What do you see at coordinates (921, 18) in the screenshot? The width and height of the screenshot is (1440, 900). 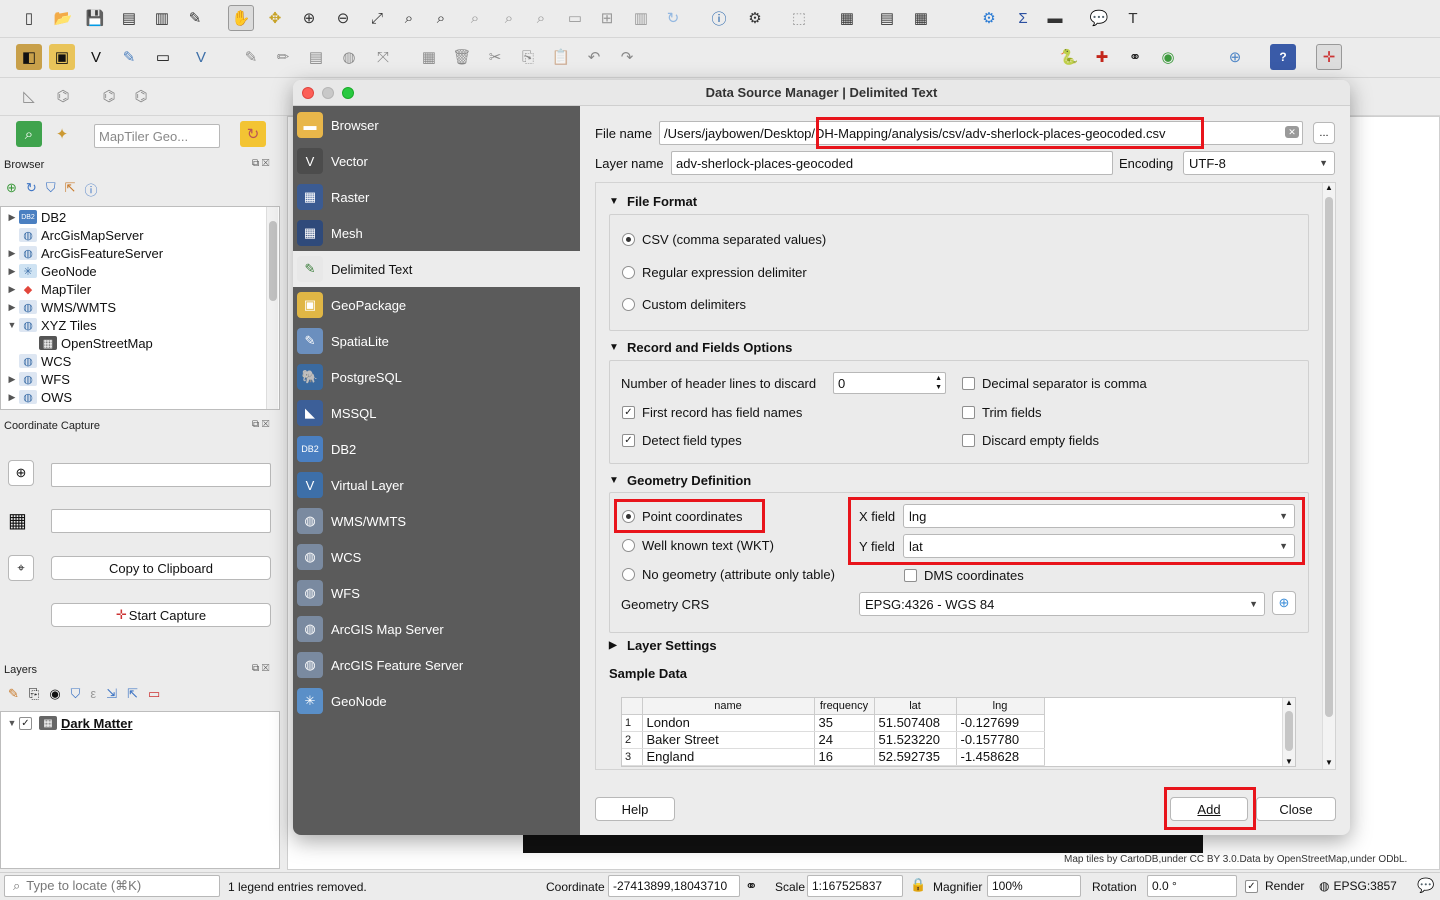 I see `field-calculator-icon: ▦` at bounding box center [921, 18].